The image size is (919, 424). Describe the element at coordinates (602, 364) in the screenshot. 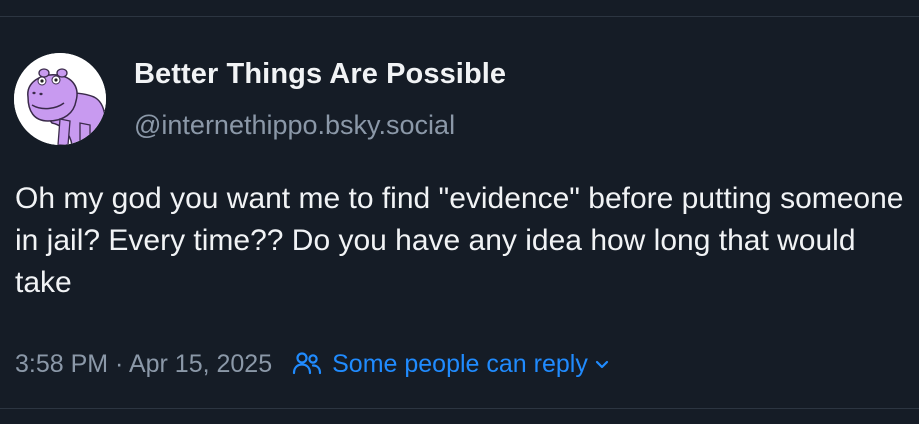

I see `chevron-down-icon` at that location.